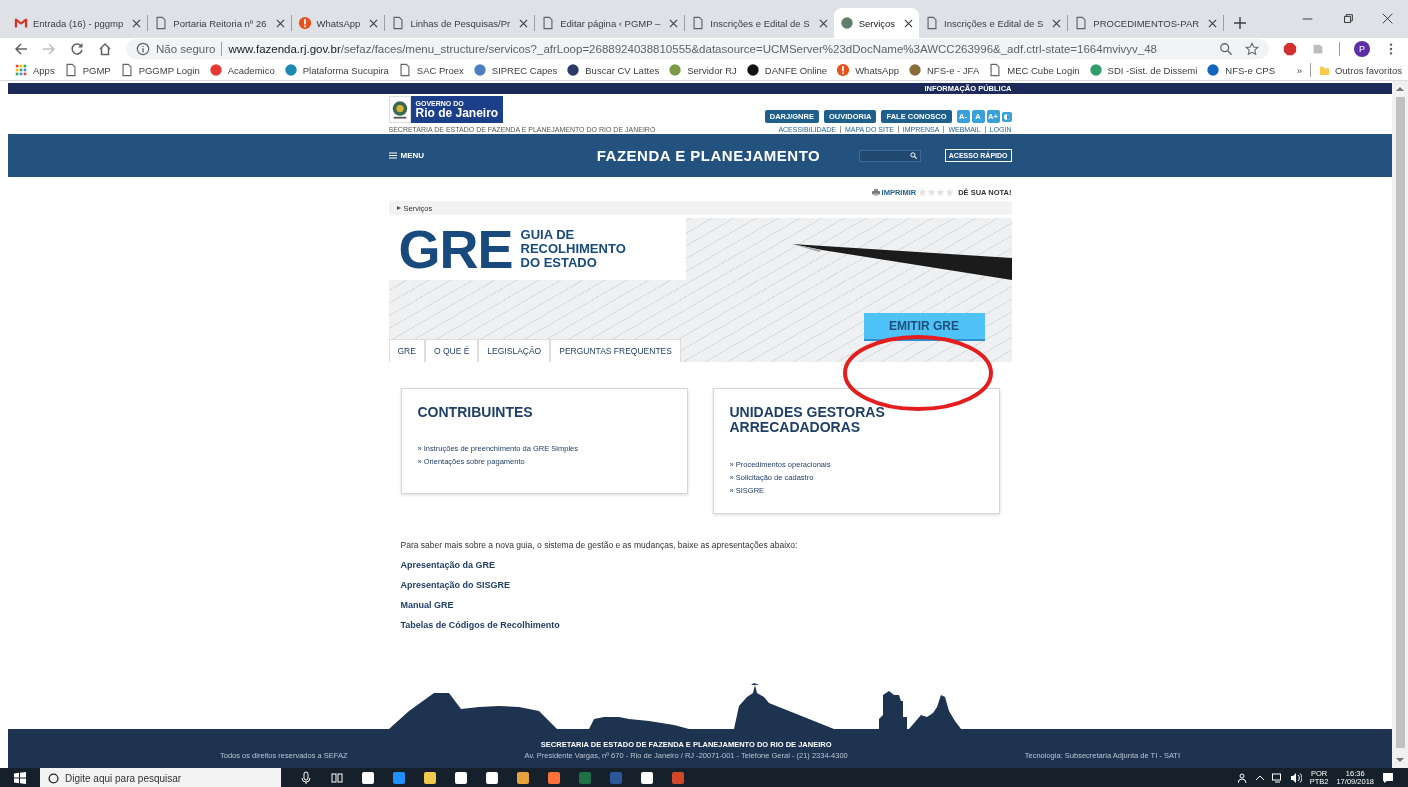 This screenshot has width=1408, height=787. Describe the element at coordinates (480, 624) in the screenshot. I see `download-link: Tabelas de Códigos de Recolhimento` at that location.